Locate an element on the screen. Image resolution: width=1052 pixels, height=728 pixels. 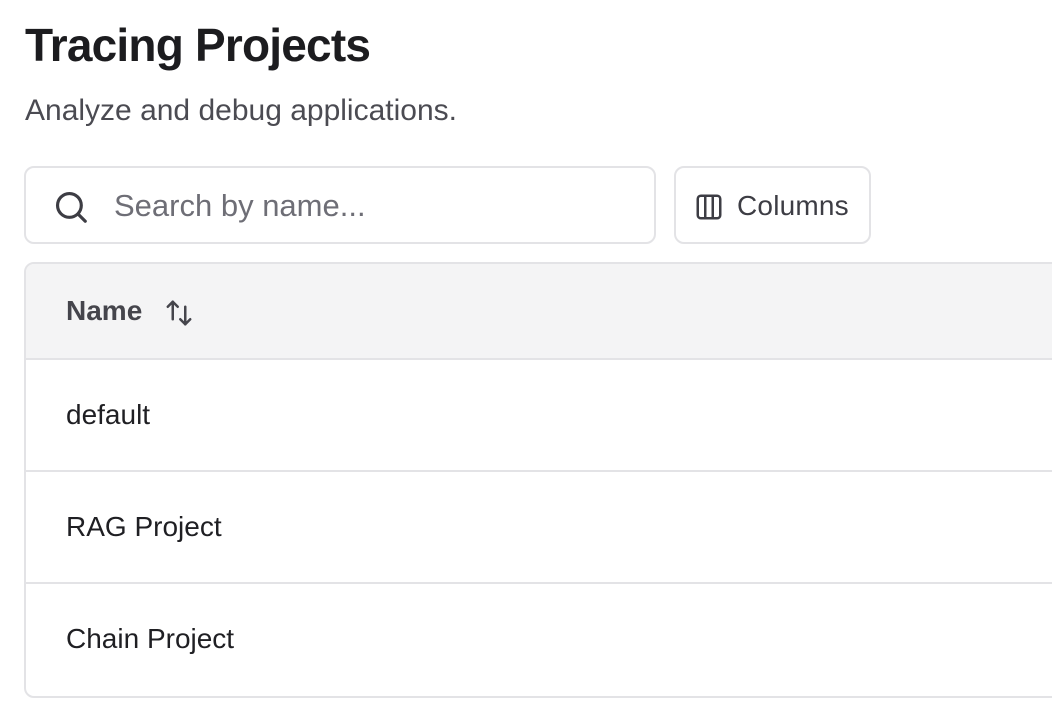
page-title: Tracing Projects is located at coordinates (198, 45).